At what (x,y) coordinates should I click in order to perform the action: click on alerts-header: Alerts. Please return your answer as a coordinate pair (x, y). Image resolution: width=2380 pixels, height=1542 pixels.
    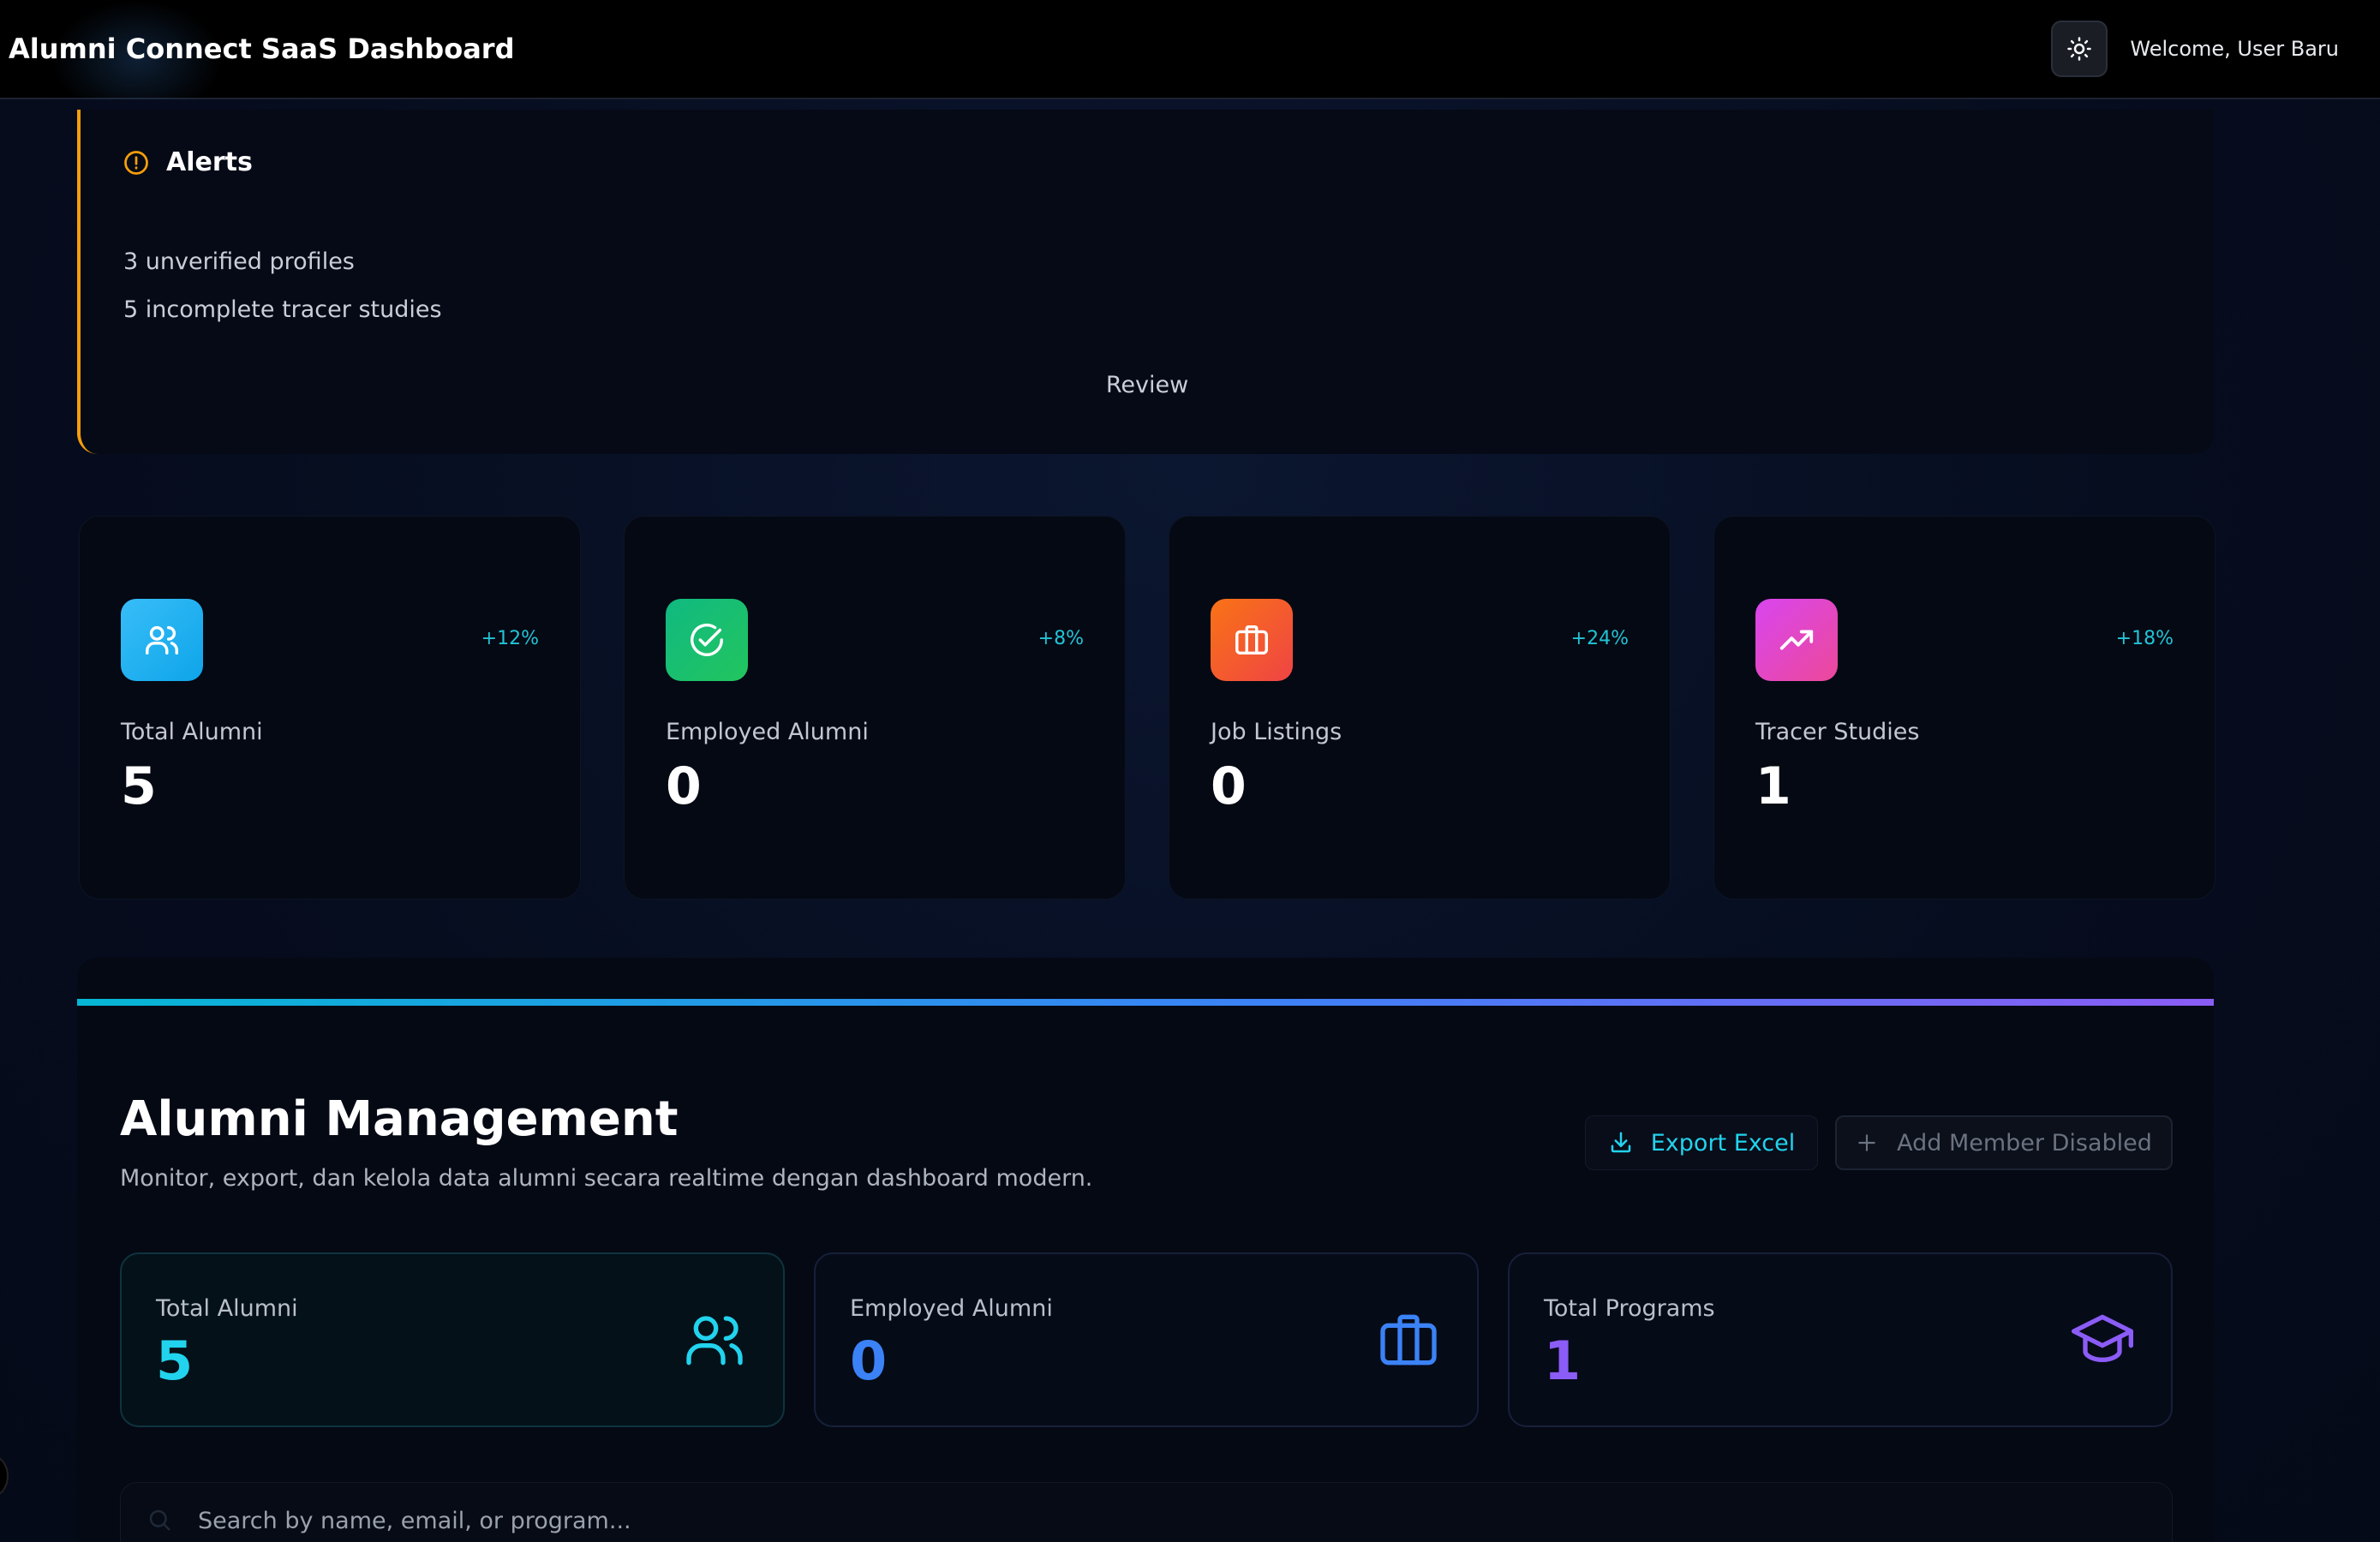
    Looking at the image, I should click on (188, 162).